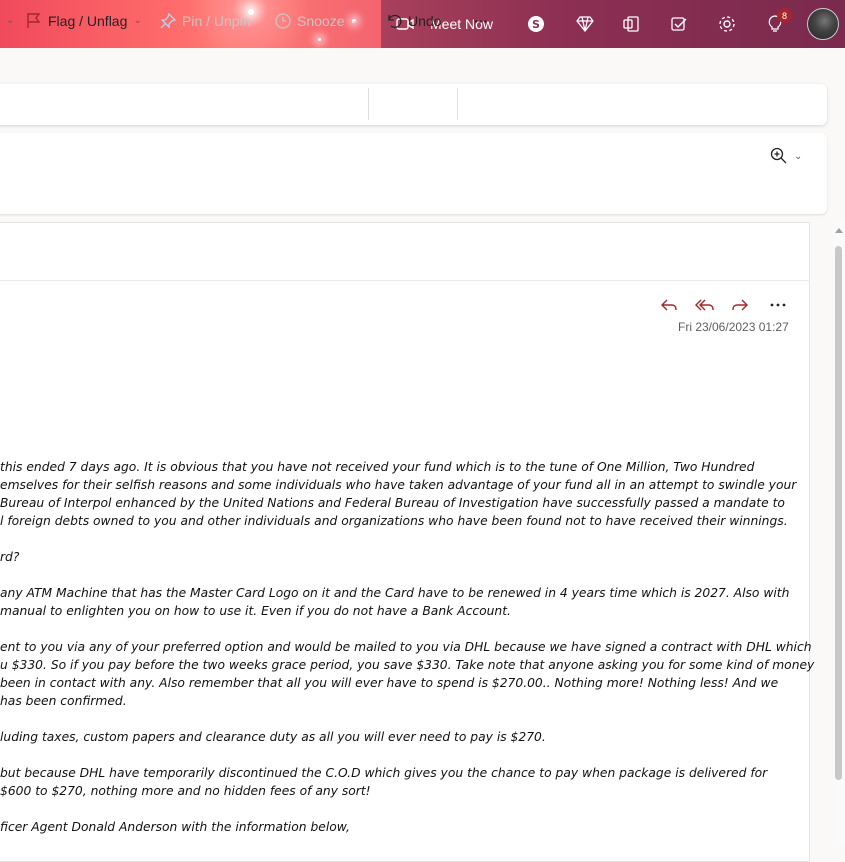 The image size is (845, 862). I want to click on flag-label: Flag / Unflag, so click(88, 20).